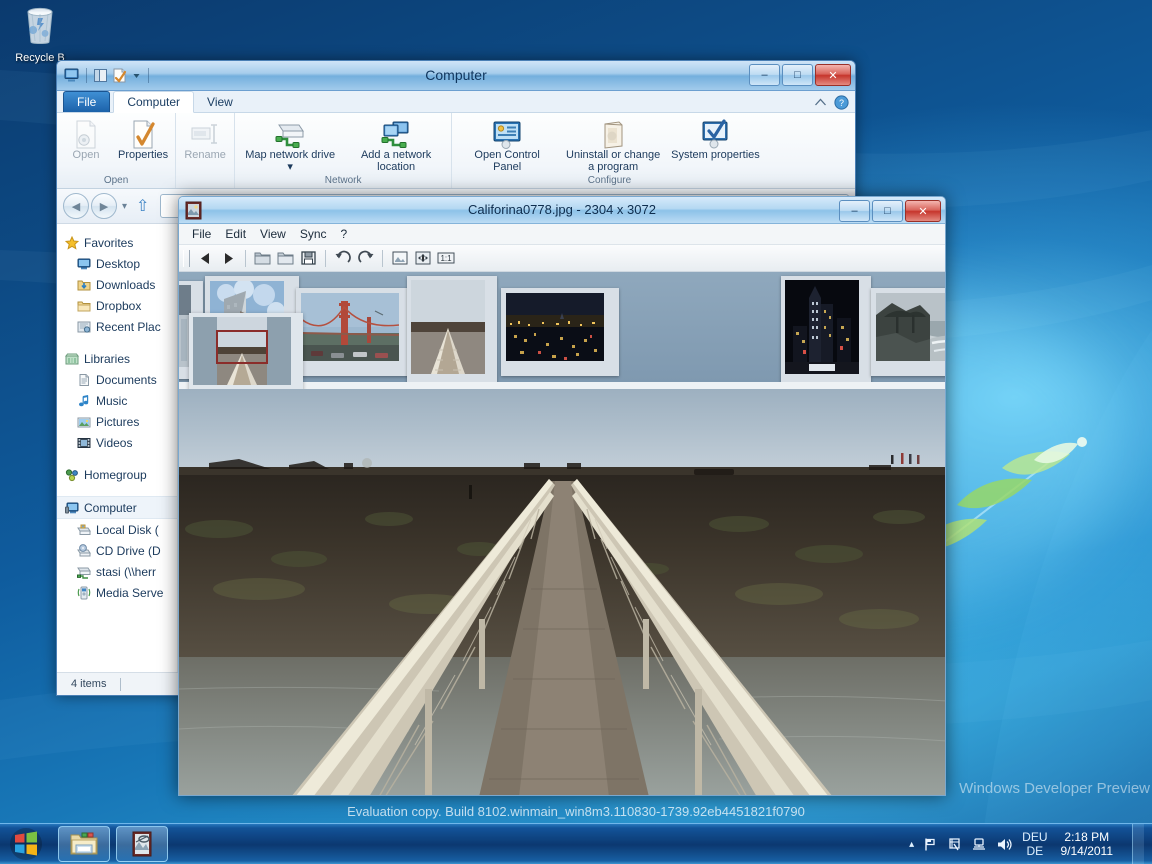 The image size is (1152, 864). Describe the element at coordinates (117, 507) in the screenshot. I see `sidebar-item-computer: Computer` at that location.